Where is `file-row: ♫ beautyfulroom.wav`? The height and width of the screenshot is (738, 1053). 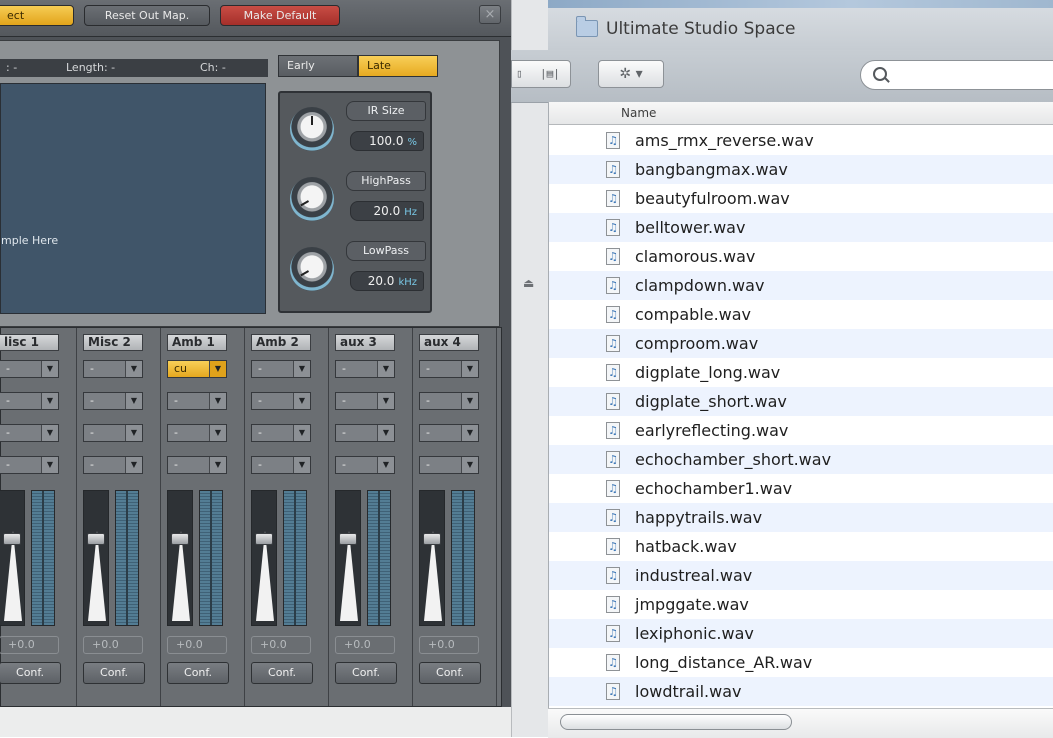 file-row: ♫ beautyfulroom.wav is located at coordinates (801, 198).